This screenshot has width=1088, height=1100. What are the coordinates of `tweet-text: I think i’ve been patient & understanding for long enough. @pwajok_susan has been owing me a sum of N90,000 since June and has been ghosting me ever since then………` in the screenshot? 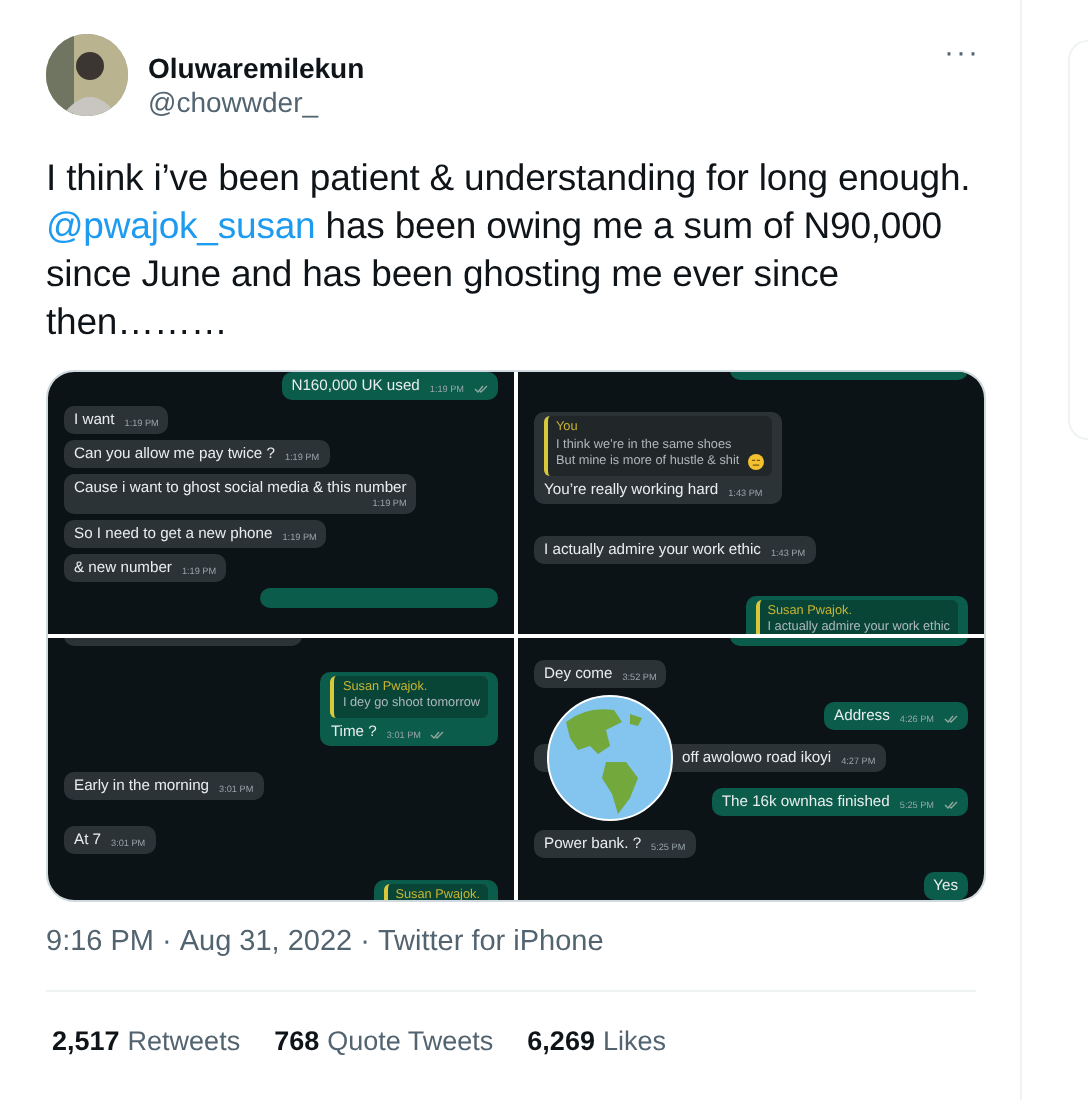 It's located at (509, 250).